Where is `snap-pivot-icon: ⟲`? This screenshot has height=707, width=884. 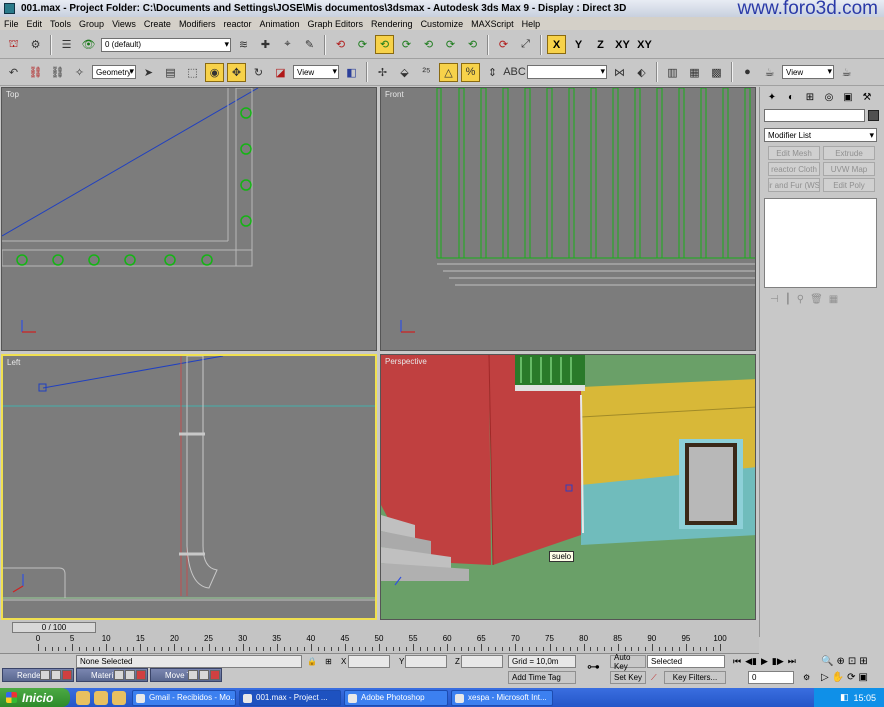 snap-pivot-icon: ⟲ is located at coordinates (428, 44).